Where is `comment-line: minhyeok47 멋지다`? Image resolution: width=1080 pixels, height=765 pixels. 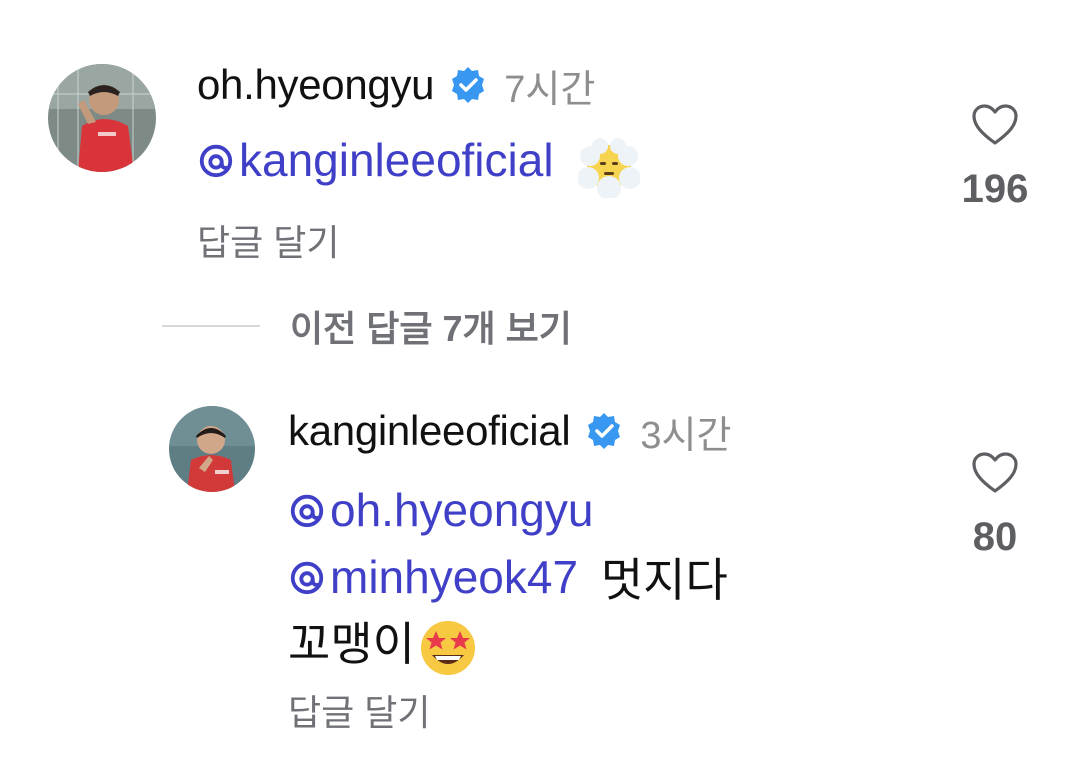
comment-line: minhyeok47 멋지다 is located at coordinates (508, 578).